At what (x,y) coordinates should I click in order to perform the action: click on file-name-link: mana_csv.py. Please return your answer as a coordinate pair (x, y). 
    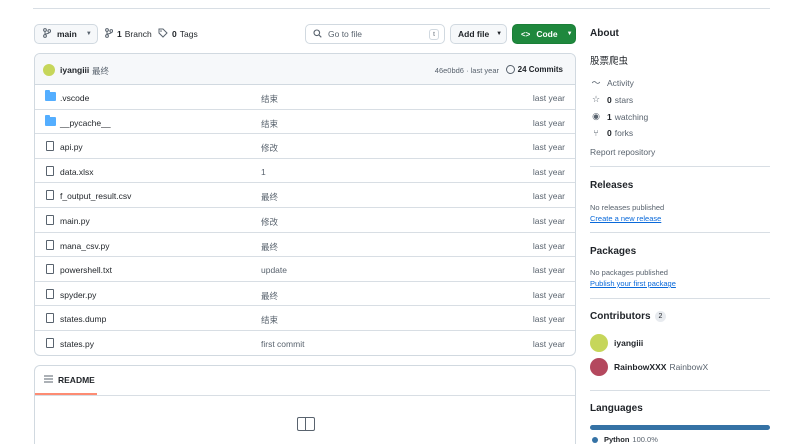
    Looking at the image, I should click on (84, 246).